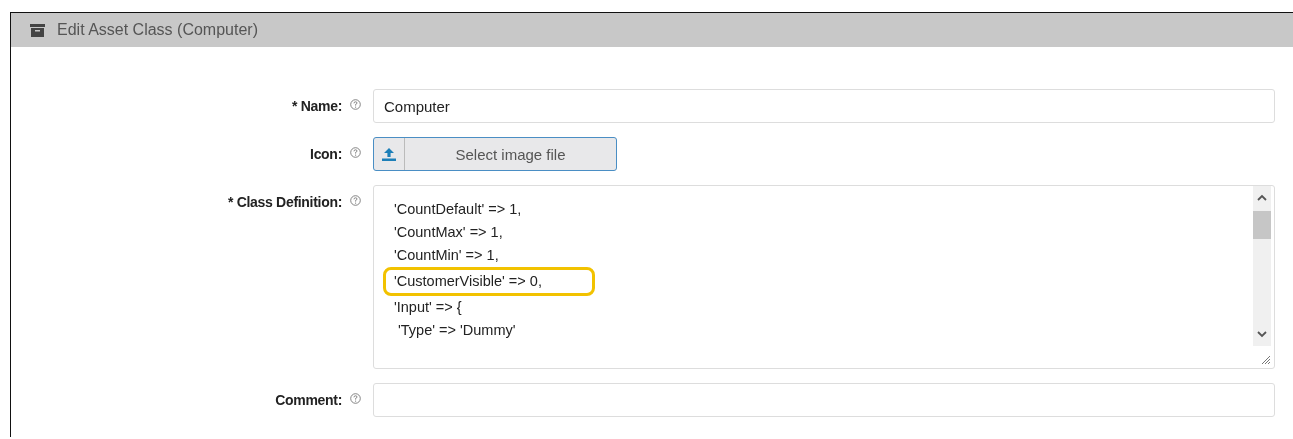 This screenshot has width=1293, height=439. I want to click on scroll-down-icon, so click(1262, 334).